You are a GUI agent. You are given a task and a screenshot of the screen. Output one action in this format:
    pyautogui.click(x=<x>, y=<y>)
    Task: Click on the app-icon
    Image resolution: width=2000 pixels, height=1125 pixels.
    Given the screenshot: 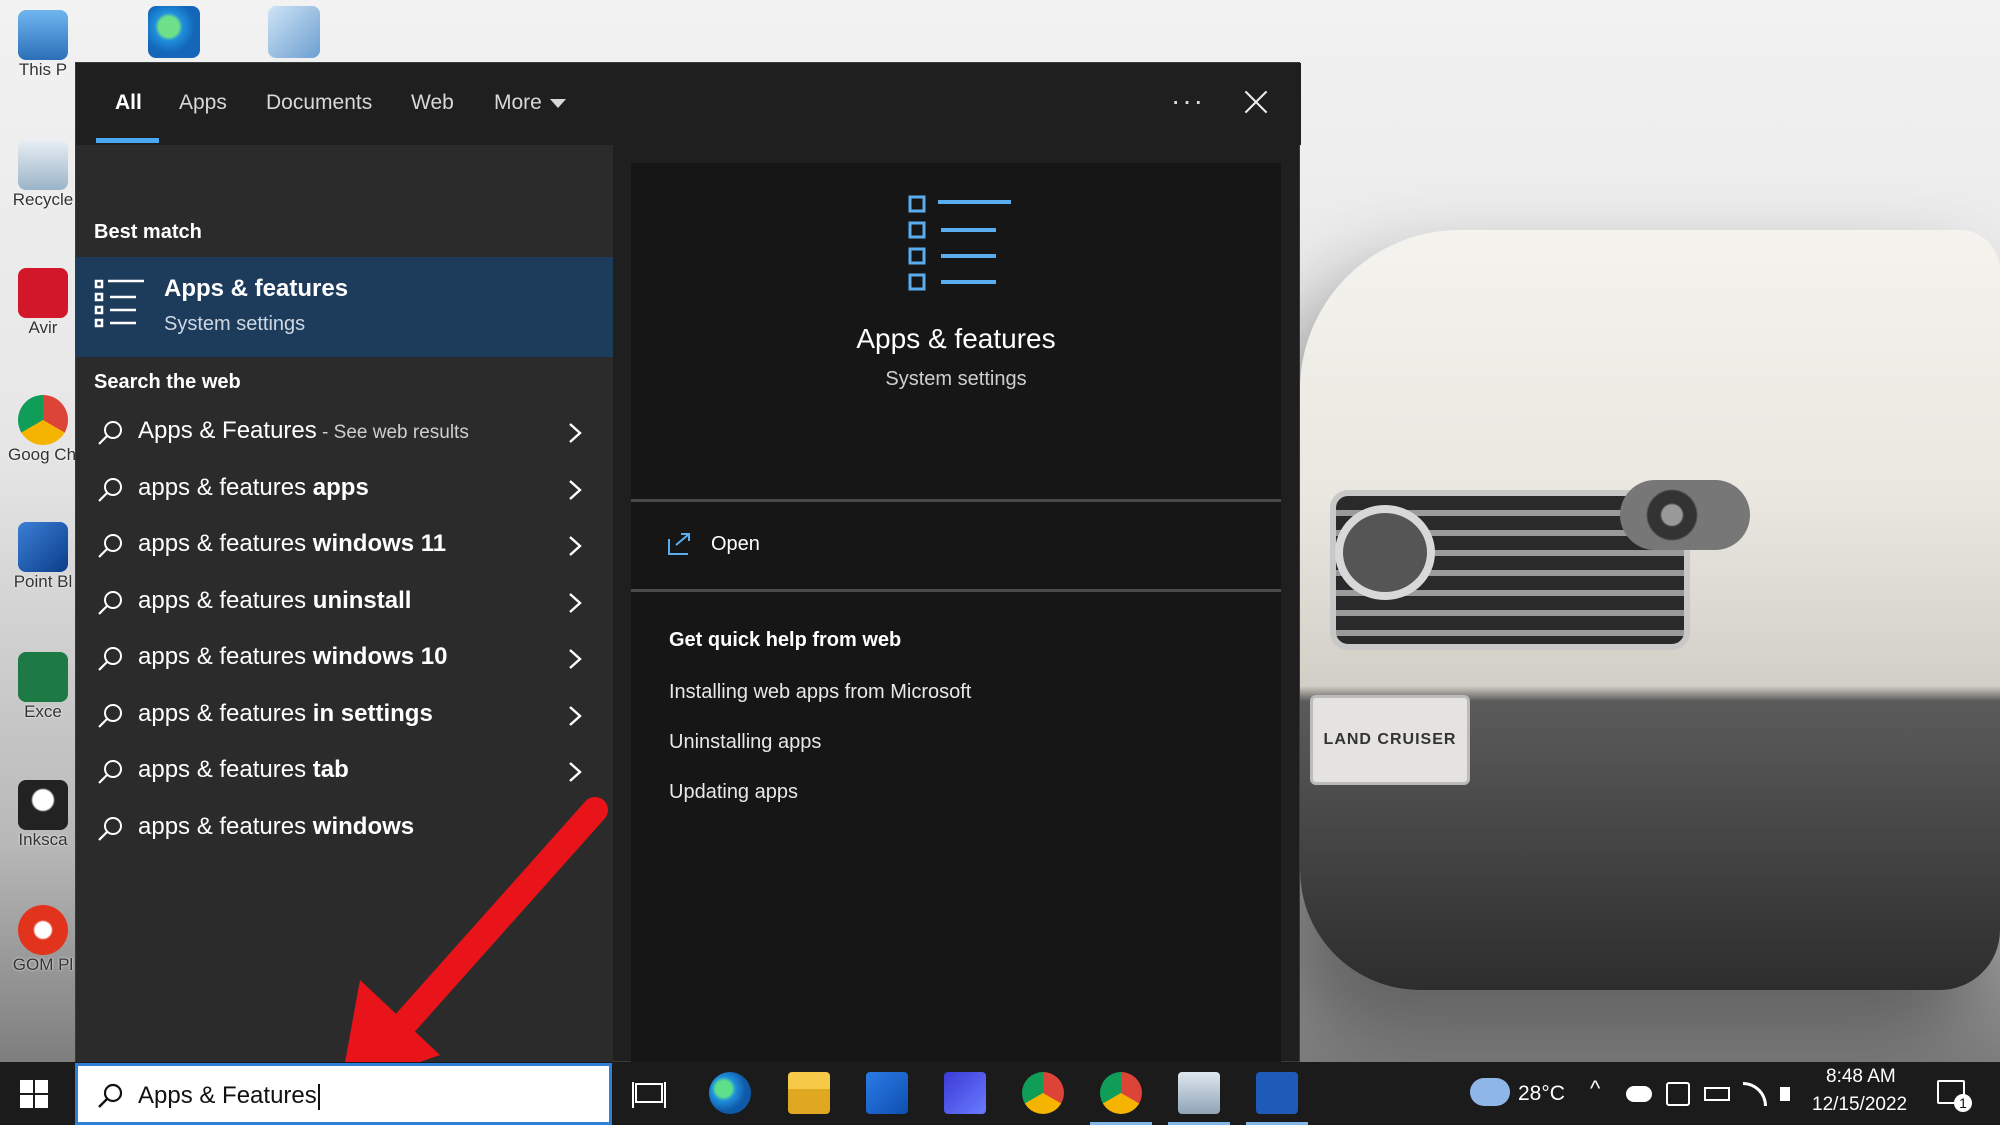 What is the action you would take?
    pyautogui.click(x=965, y=1093)
    